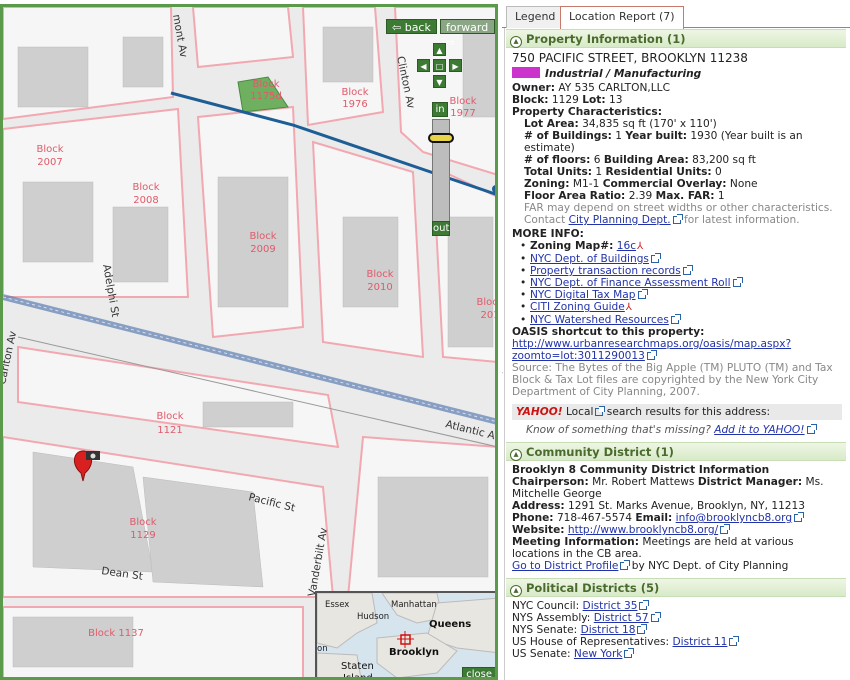 The width and height of the screenshot is (850, 680). What do you see at coordinates (526, 72) in the screenshot?
I see `landuse-swatch` at bounding box center [526, 72].